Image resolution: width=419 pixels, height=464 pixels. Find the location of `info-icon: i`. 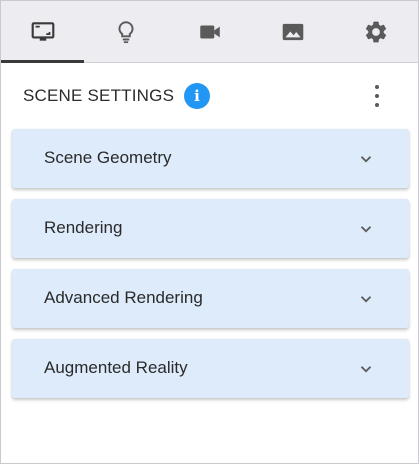

info-icon: i is located at coordinates (197, 96).